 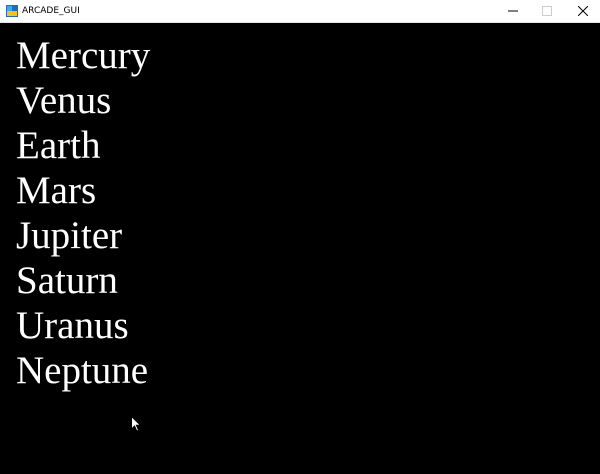 What do you see at coordinates (58, 145) in the screenshot?
I see `planet-label-earth: Earth` at bounding box center [58, 145].